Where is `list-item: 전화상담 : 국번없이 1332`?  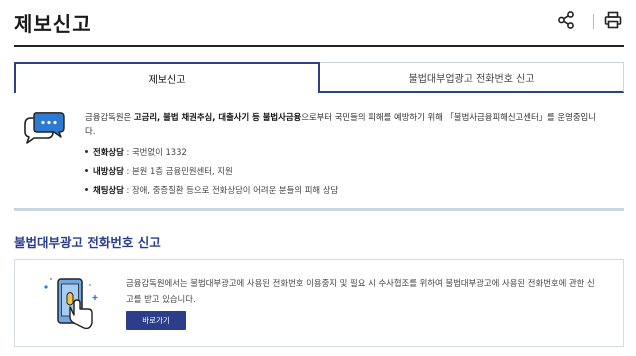 list-item: 전화상담 : 국번없이 1332 is located at coordinates (345, 154).